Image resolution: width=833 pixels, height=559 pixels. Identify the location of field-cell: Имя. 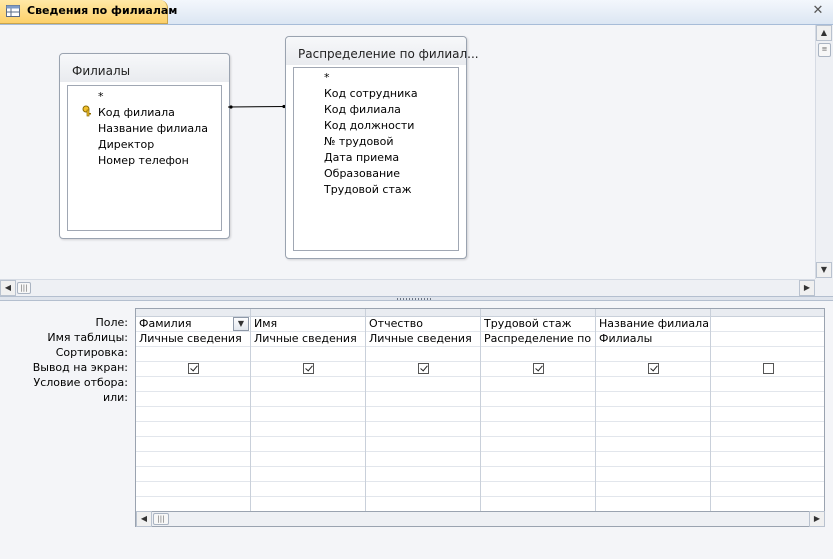
(309, 323).